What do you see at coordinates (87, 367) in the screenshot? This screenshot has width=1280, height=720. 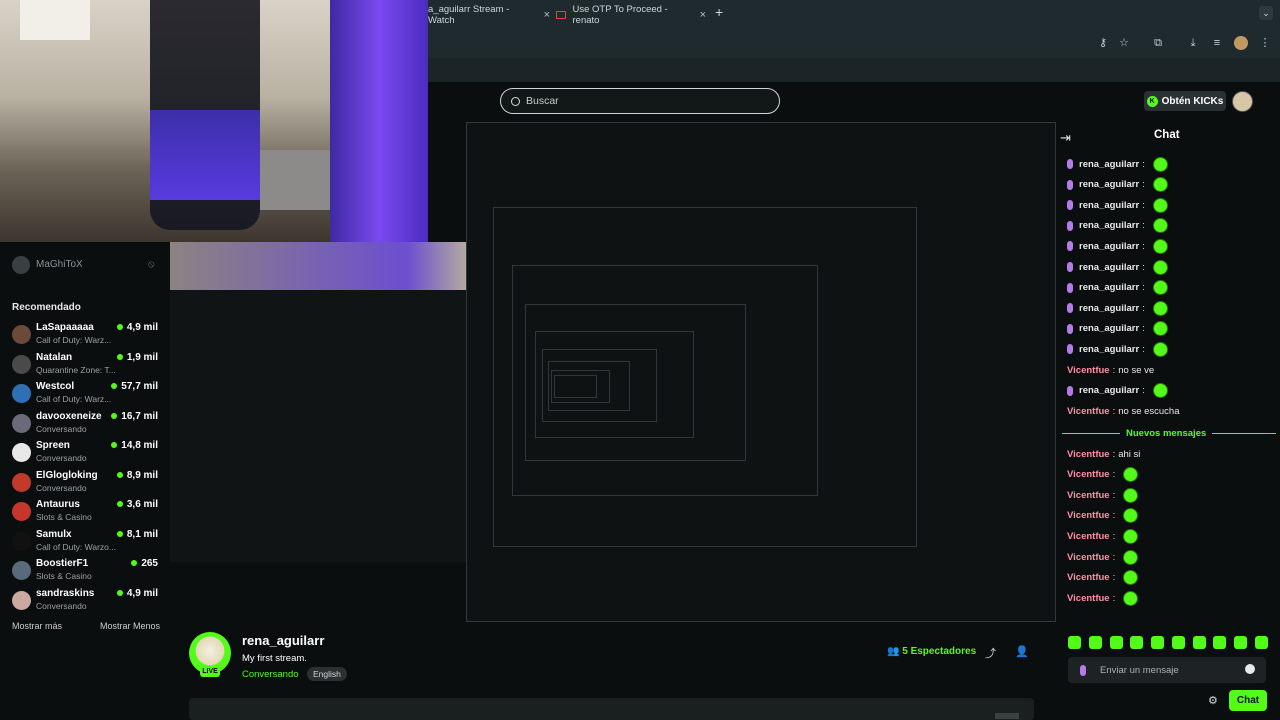 I see `recommended-item: Natalan Quarantine Zone: T... 1,9 mil` at bounding box center [87, 367].